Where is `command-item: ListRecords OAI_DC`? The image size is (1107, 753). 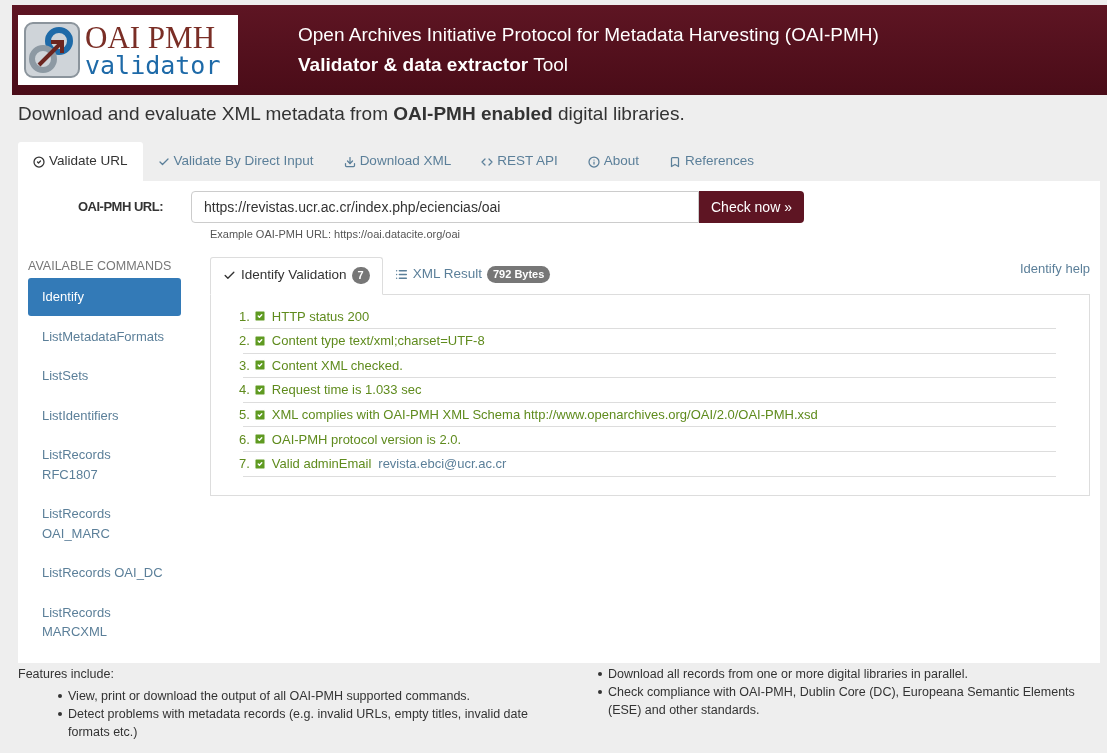
command-item: ListRecords OAI_DC is located at coordinates (104, 573).